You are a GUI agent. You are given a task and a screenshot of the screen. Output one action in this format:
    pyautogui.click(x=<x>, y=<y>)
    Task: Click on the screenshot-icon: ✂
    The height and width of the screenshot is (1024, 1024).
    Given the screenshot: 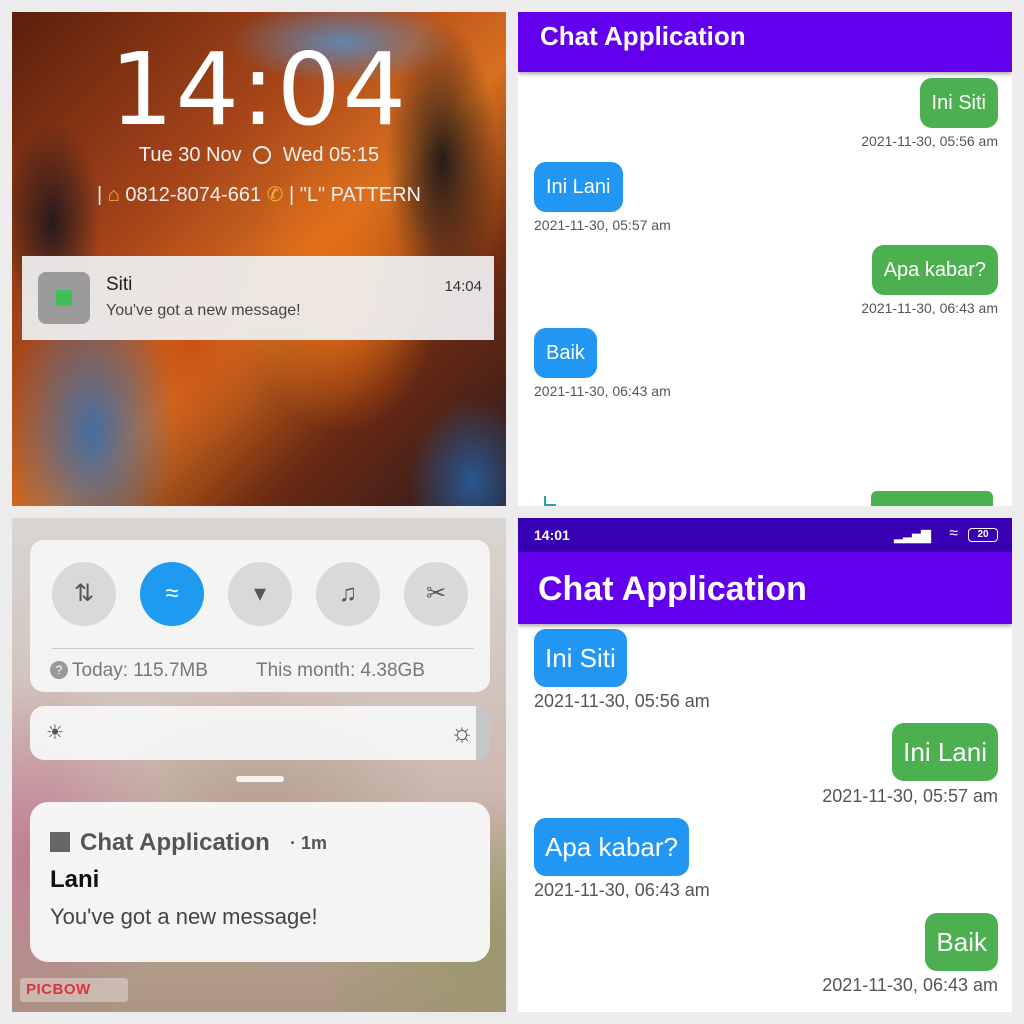 What is the action you would take?
    pyautogui.click(x=436, y=594)
    